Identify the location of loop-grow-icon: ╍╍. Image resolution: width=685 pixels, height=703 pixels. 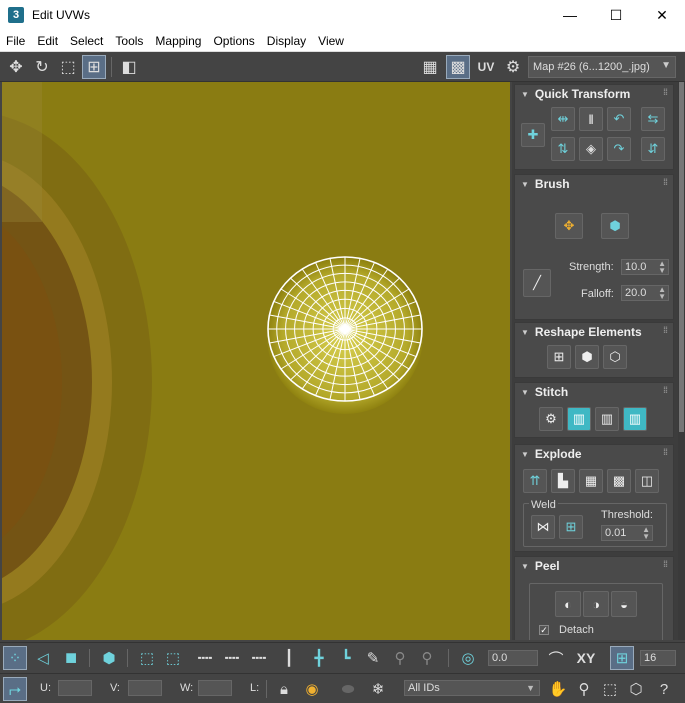
(232, 658).